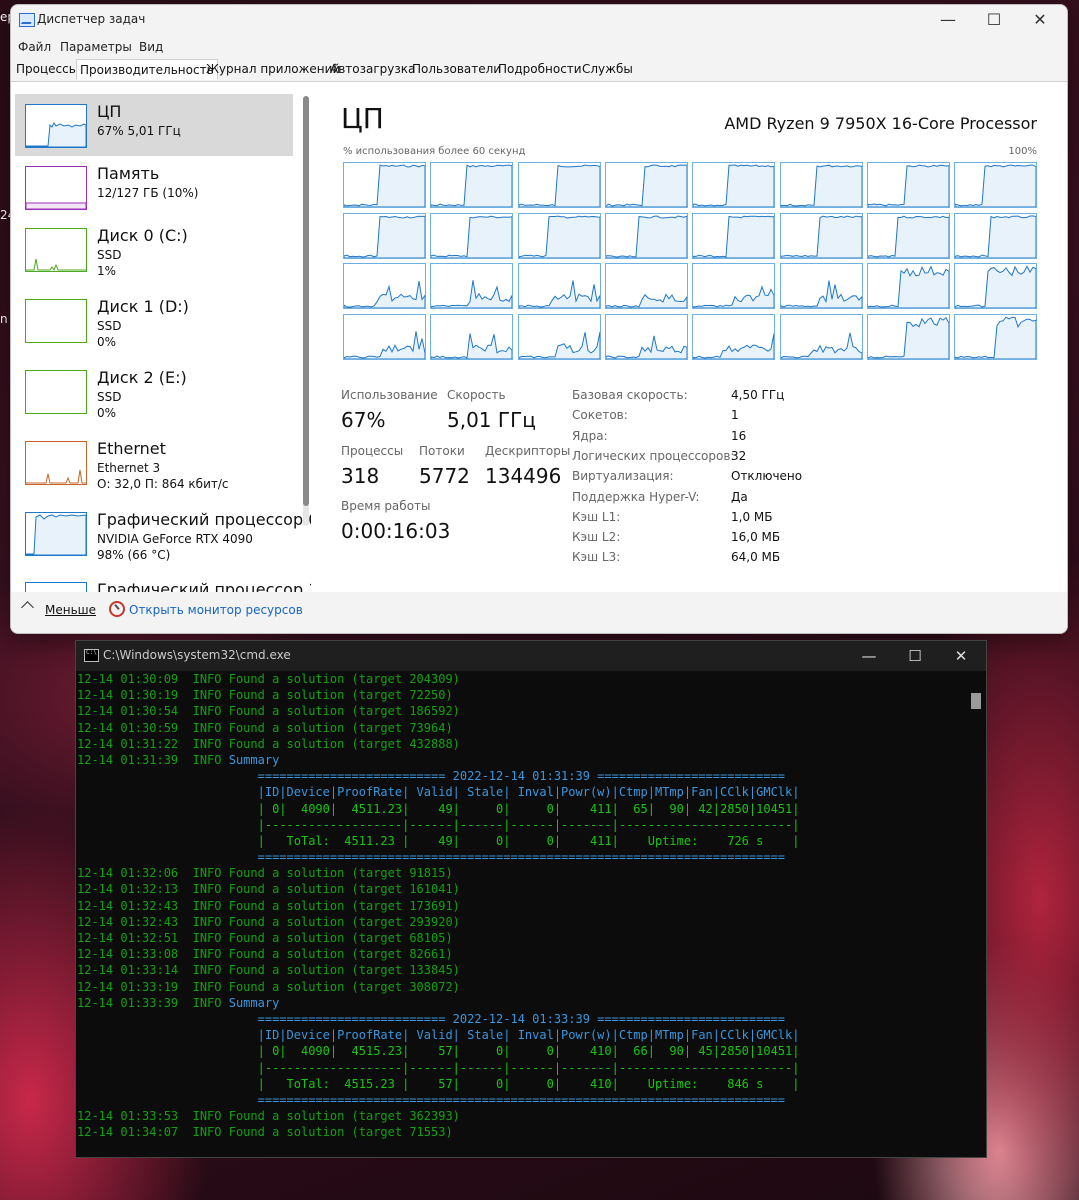 The width and height of the screenshot is (1079, 1200). What do you see at coordinates (204, 519) in the screenshot?
I see `sidebar-item-name: Графический процессор 0` at bounding box center [204, 519].